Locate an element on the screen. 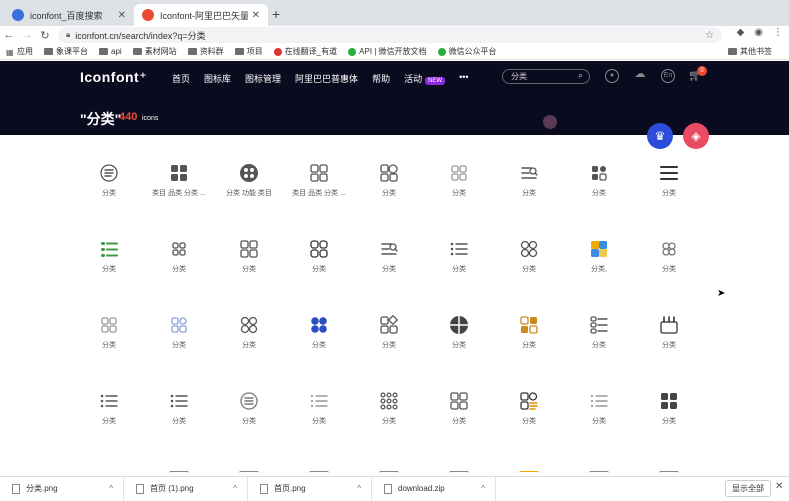 The width and height of the screenshot is (789, 501). nav-more-icon: ••• is located at coordinates (463, 78).